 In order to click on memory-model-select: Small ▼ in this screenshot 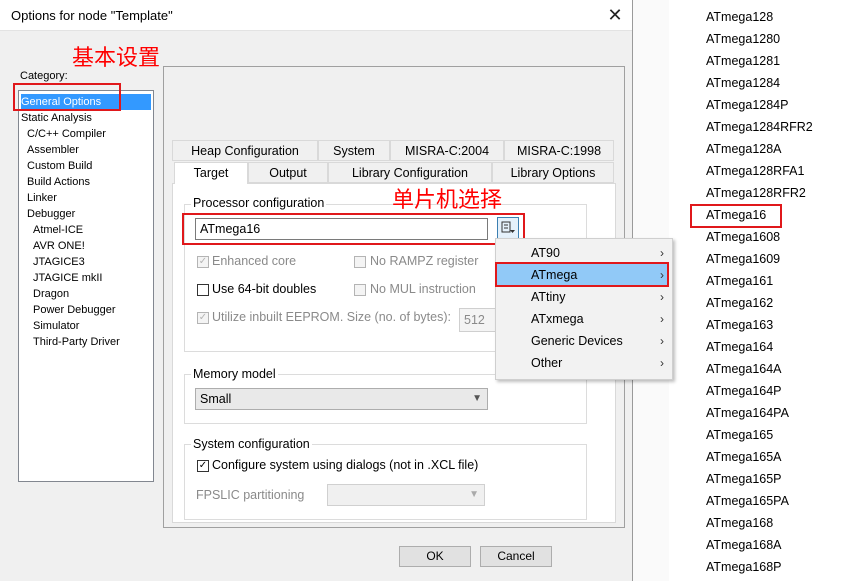, I will do `click(341, 399)`.